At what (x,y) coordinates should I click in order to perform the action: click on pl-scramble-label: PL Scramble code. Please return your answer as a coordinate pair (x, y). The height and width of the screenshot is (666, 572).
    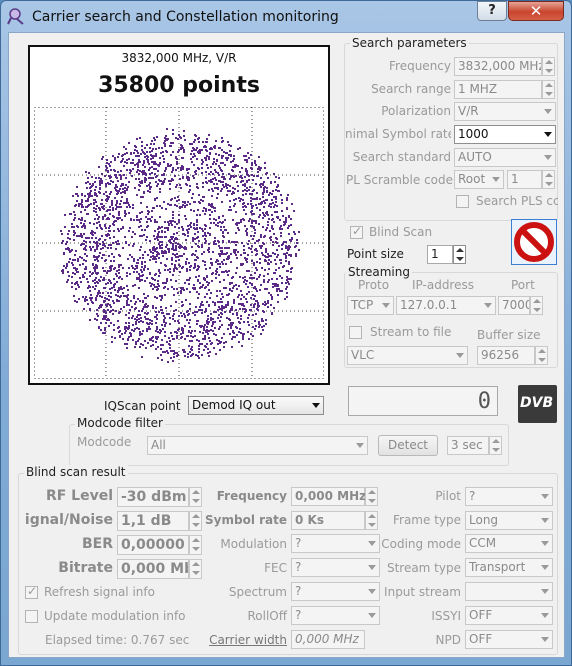
    Looking at the image, I should click on (400, 180).